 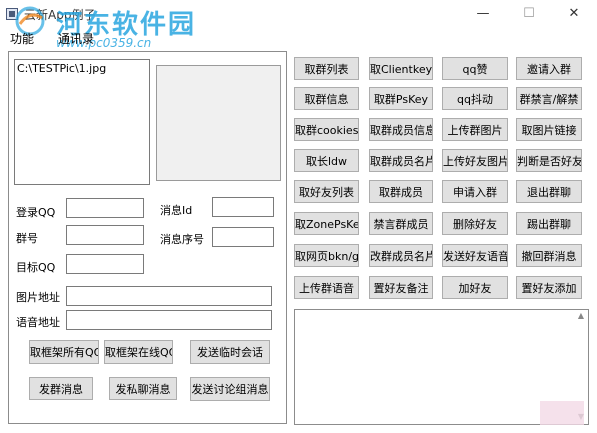 I want to click on api-button: 取群cookies, so click(x=326, y=129).